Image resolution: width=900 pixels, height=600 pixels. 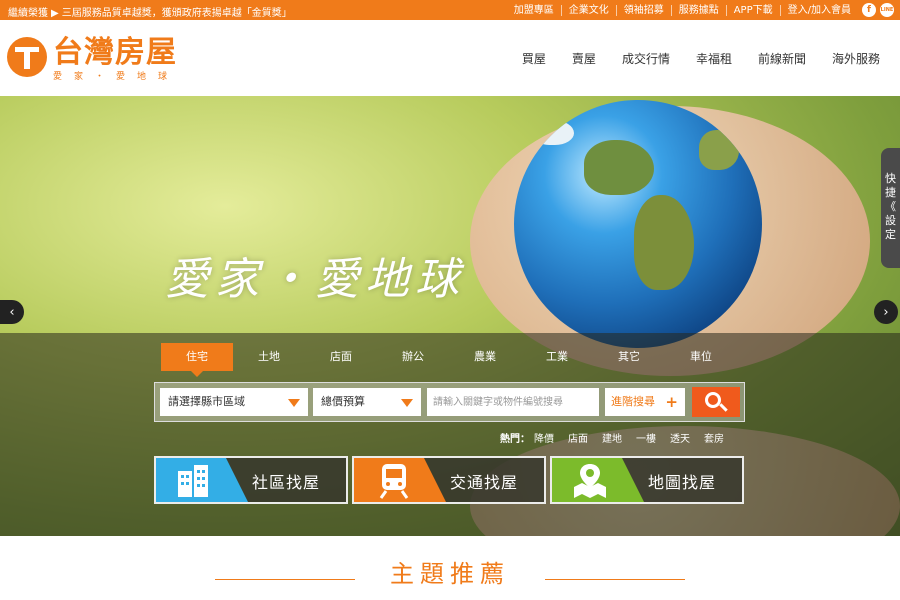 I want to click on quick-settings-char: 捷, so click(x=890, y=192).